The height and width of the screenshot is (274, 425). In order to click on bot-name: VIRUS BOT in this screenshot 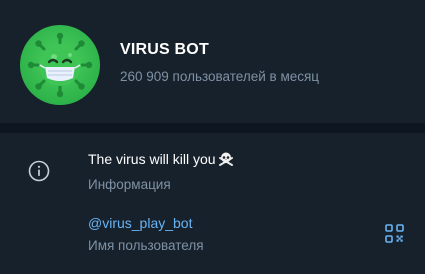, I will do `click(164, 49)`.